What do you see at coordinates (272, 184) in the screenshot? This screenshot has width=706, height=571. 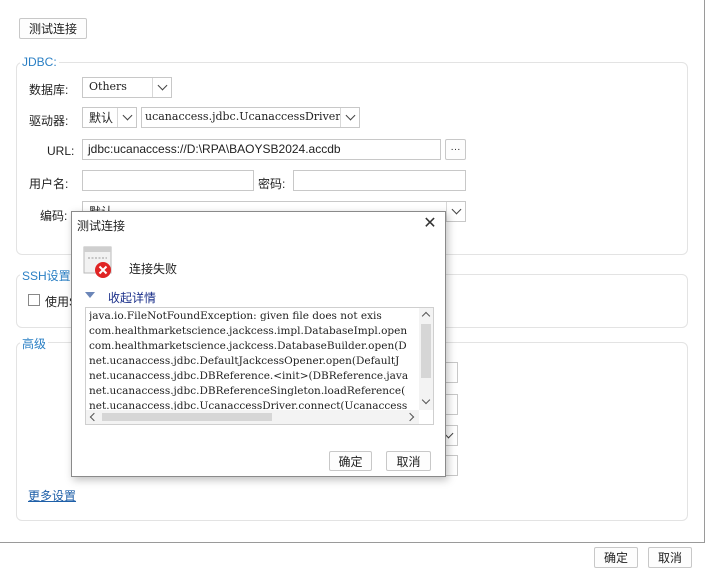 I see `password-label: 密码:` at bounding box center [272, 184].